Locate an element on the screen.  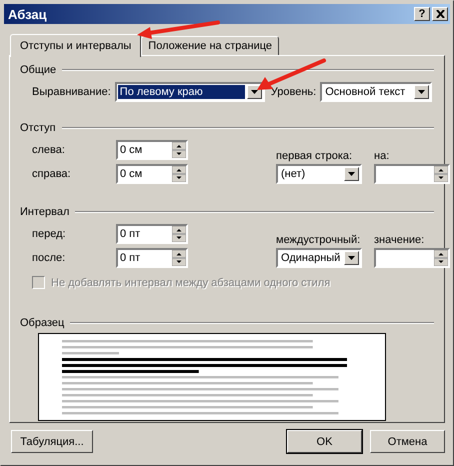
field-label: междустрочный: is located at coordinates (319, 240).